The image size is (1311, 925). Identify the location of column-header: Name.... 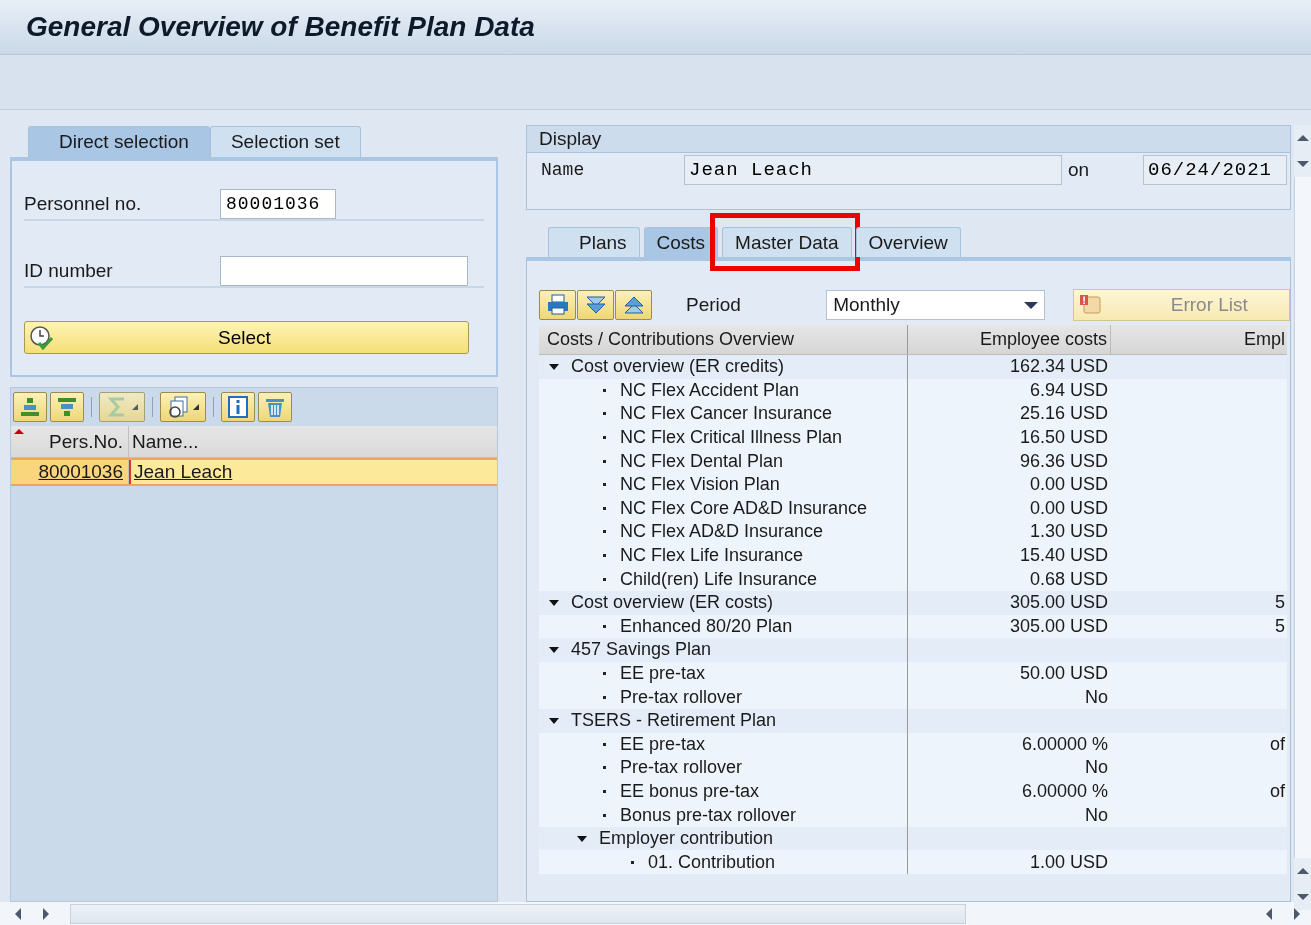
(164, 441).